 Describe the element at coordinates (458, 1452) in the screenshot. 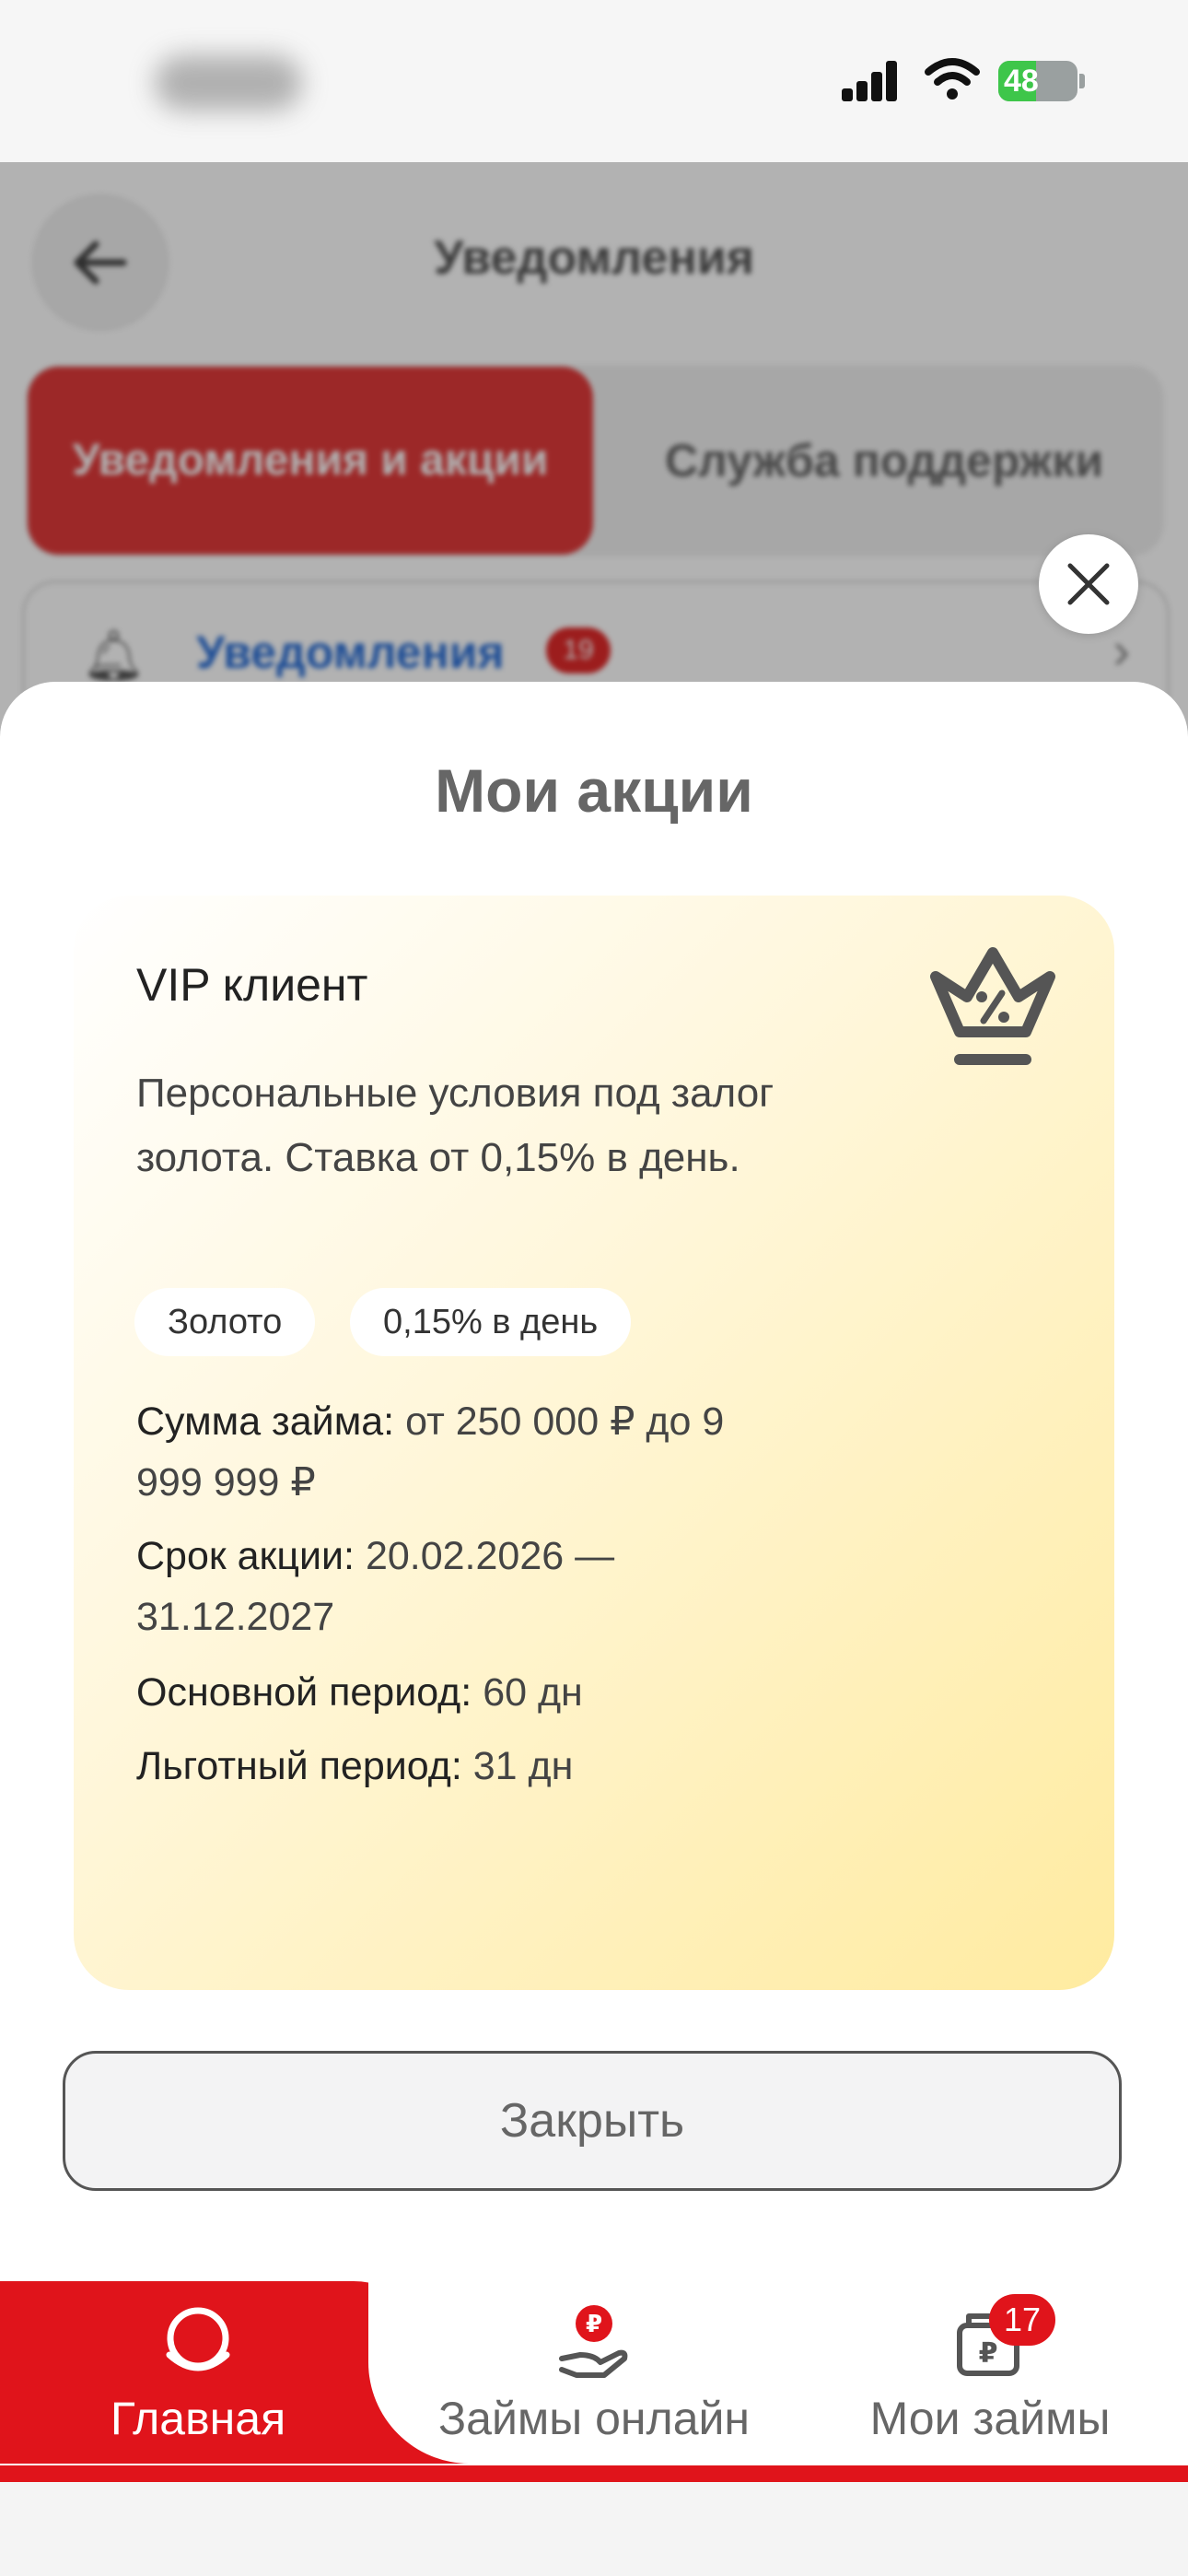

I see `loan-amount-row: Сумма займа: от 250 000 ₽ до 9 999 999 ₽` at that location.